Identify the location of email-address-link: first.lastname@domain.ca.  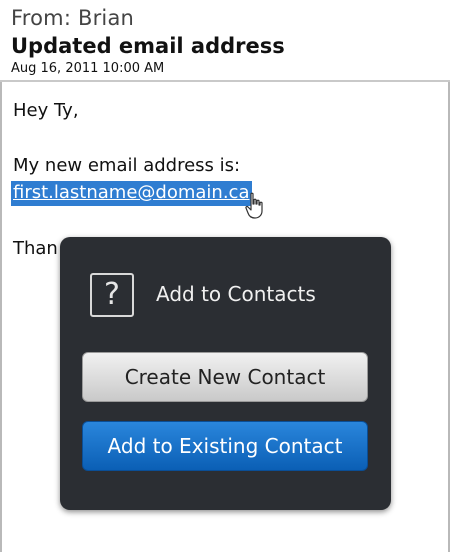
(132, 193).